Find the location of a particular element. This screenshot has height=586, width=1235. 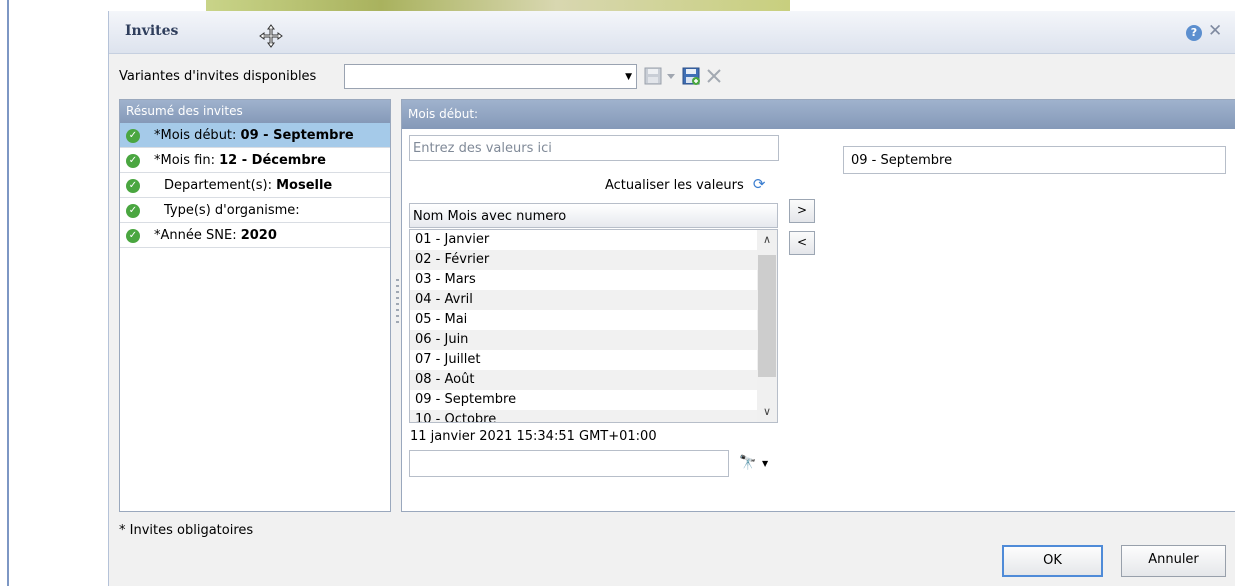

refresh-icon: ⟳ is located at coordinates (759, 184).